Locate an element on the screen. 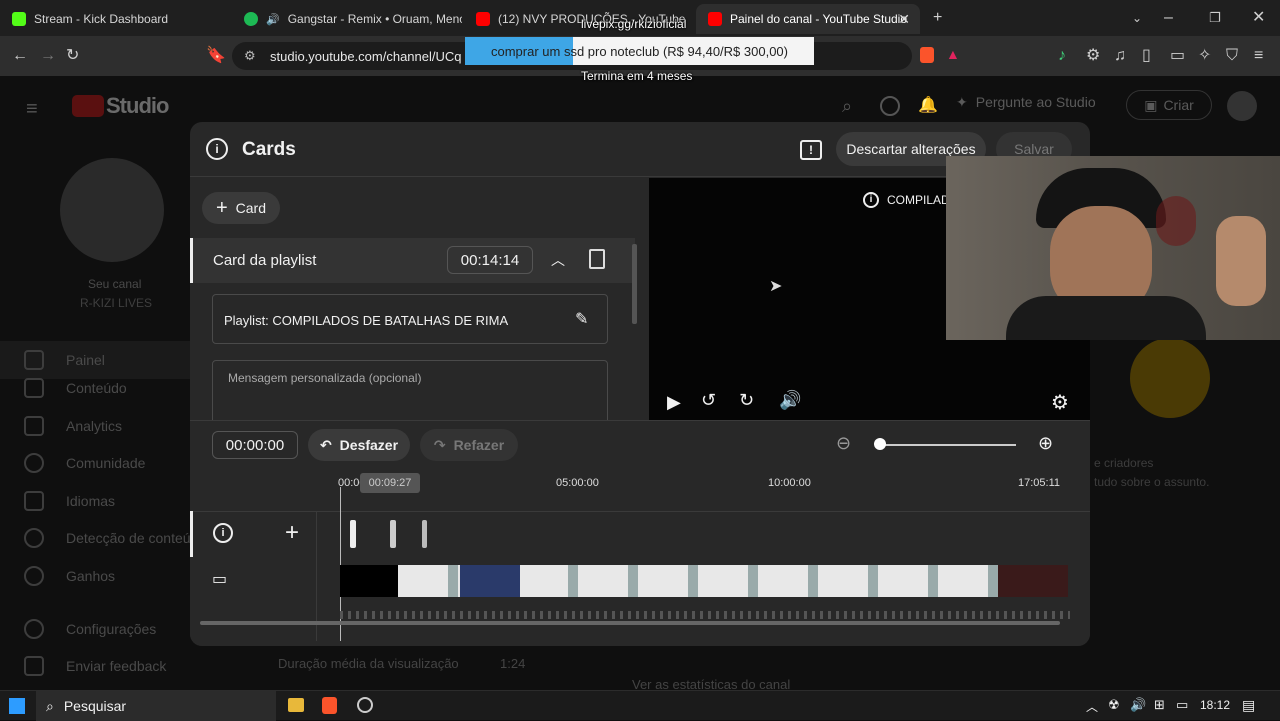 The width and height of the screenshot is (1280, 721). forward-10-icon: ↻ is located at coordinates (746, 400).